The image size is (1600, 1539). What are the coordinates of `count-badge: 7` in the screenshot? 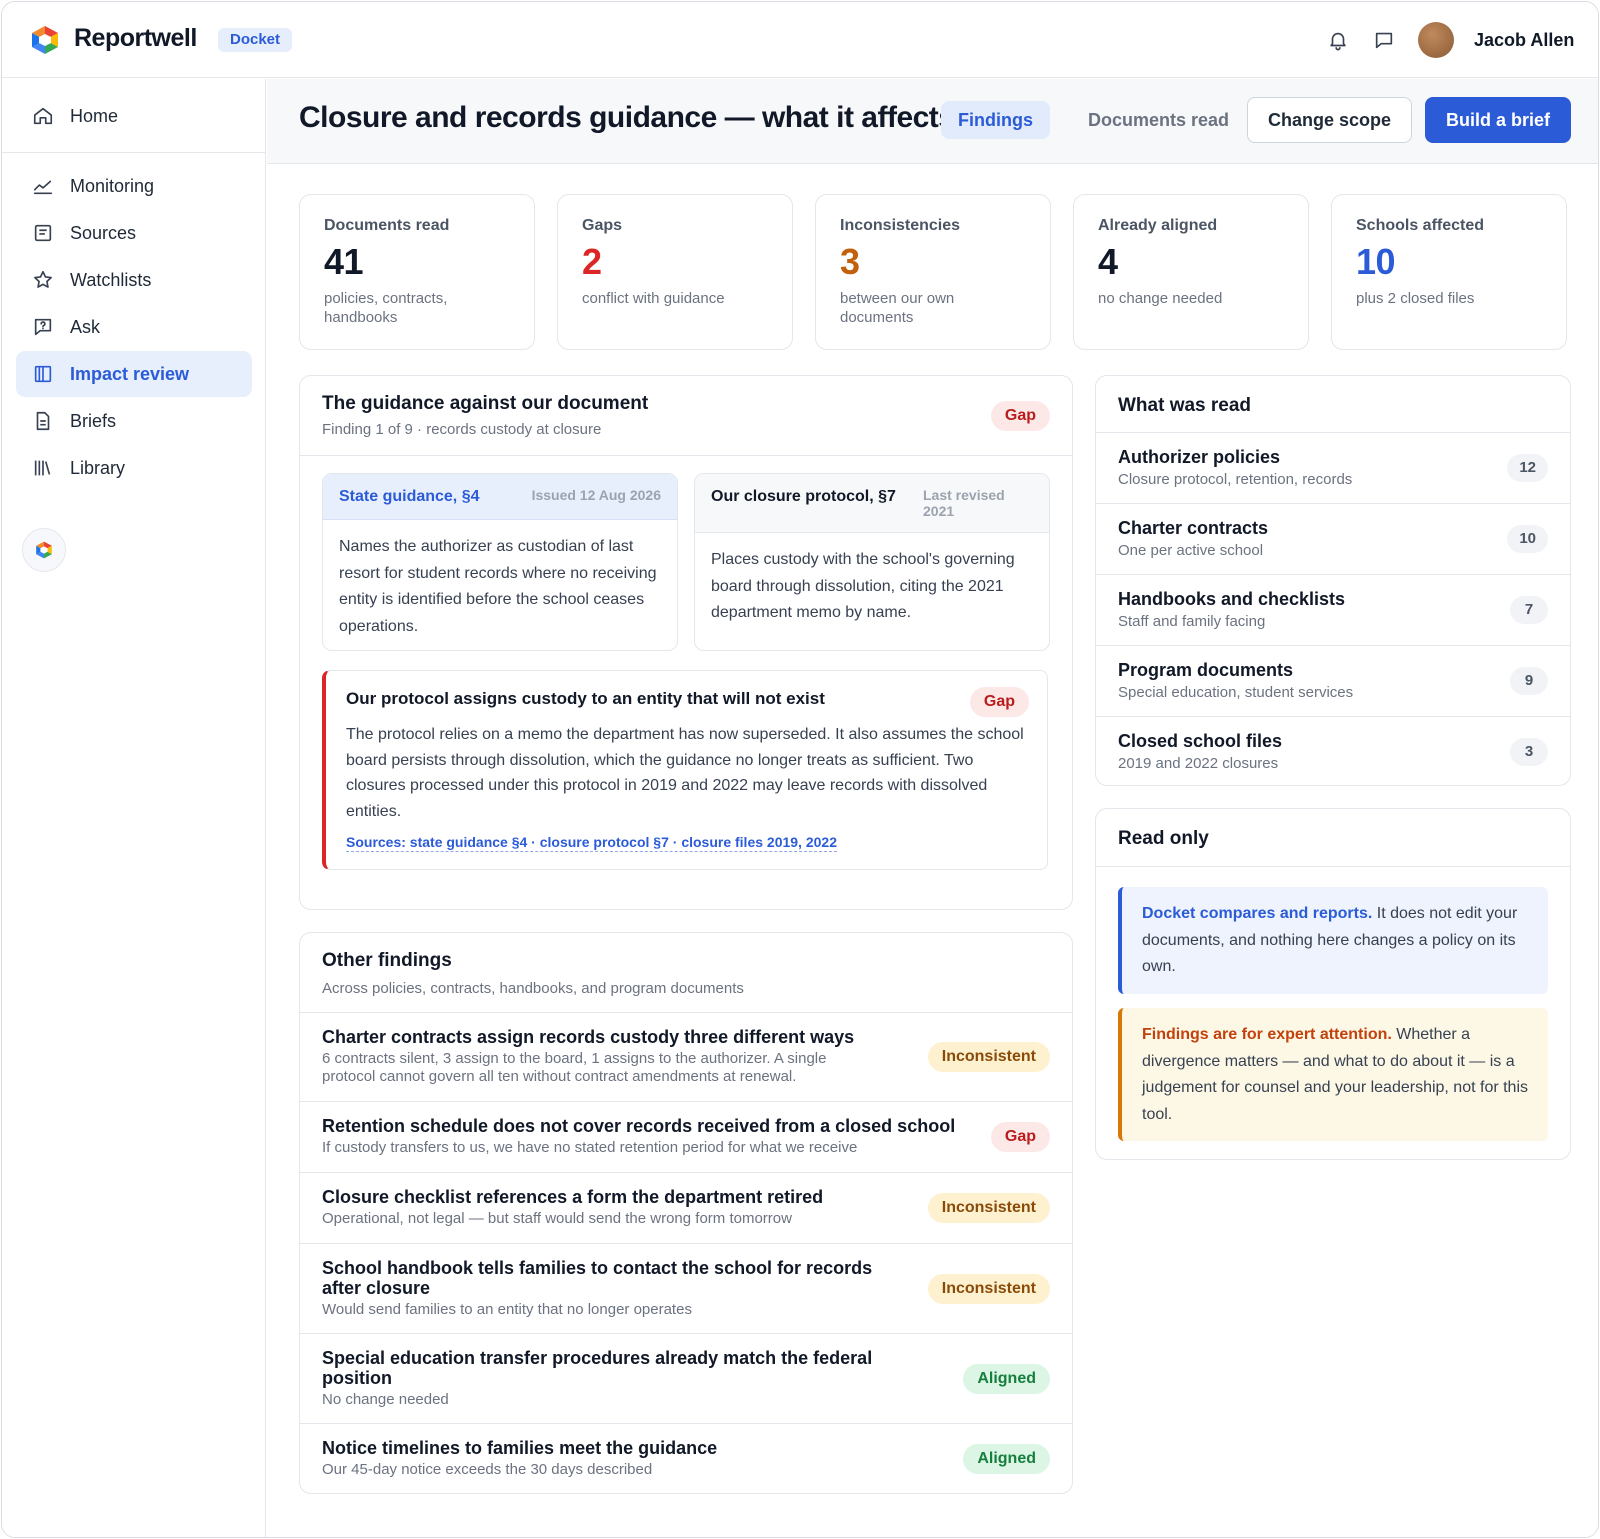 It's located at (1529, 610).